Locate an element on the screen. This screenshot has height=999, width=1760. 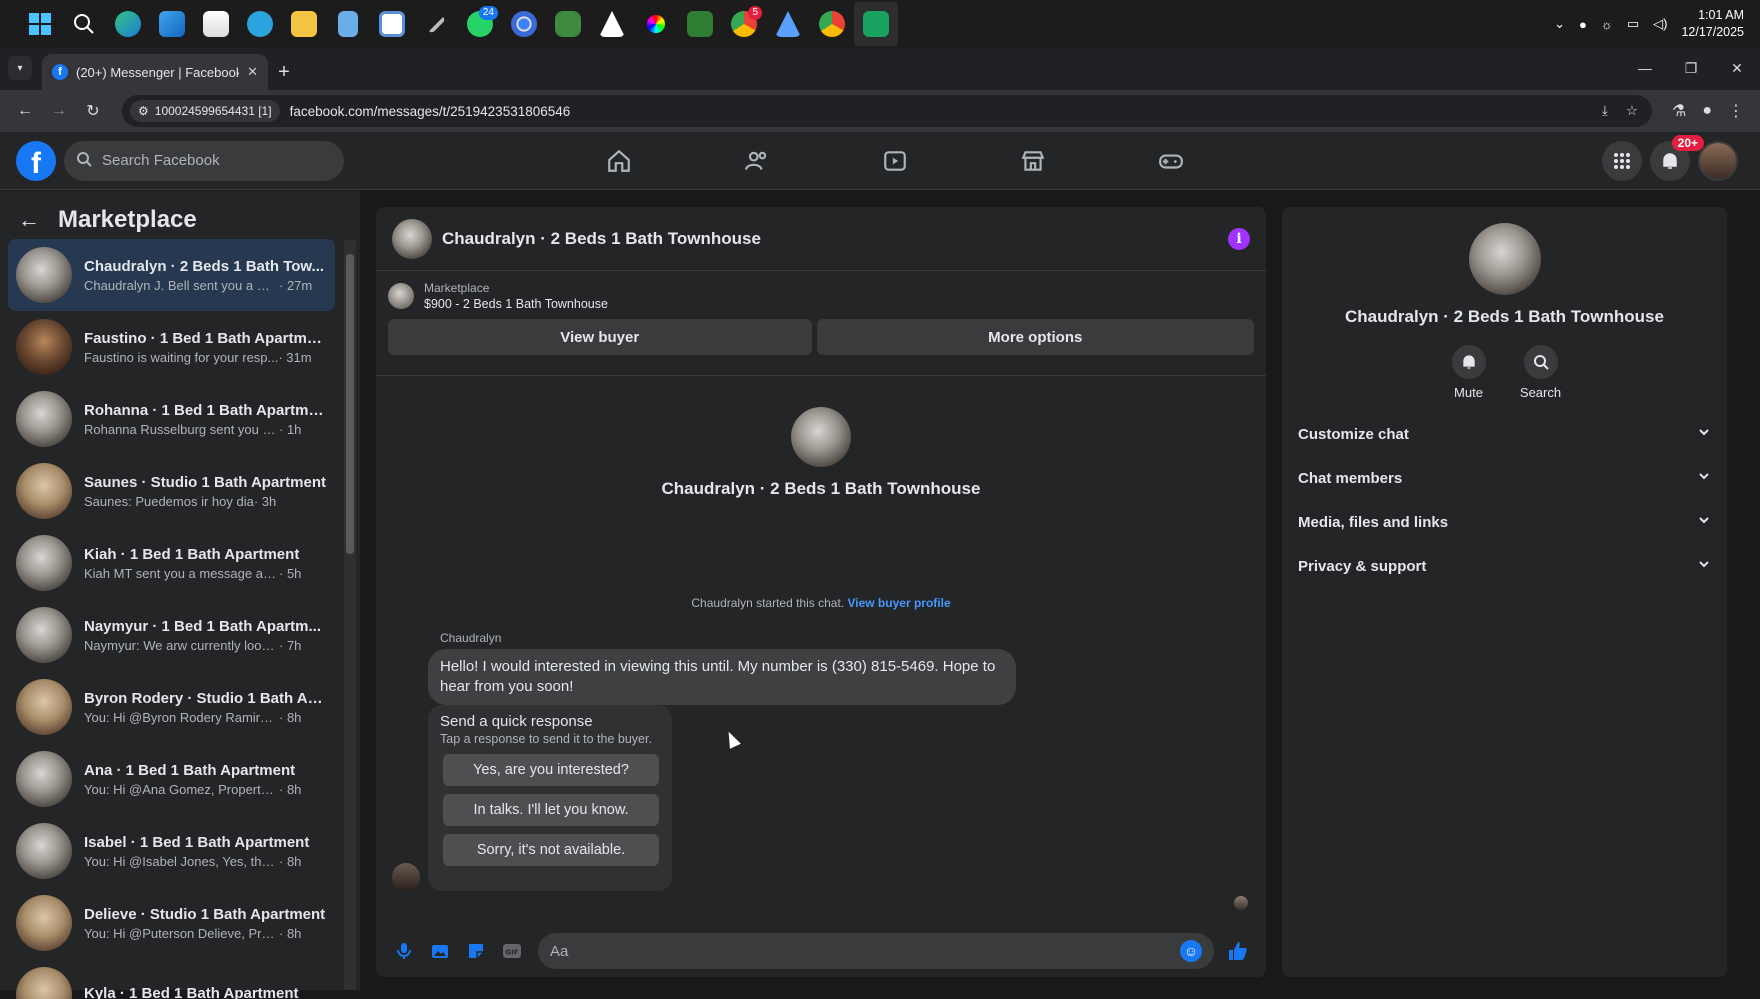
back-arrow-icon: ← is located at coordinates (29, 220).